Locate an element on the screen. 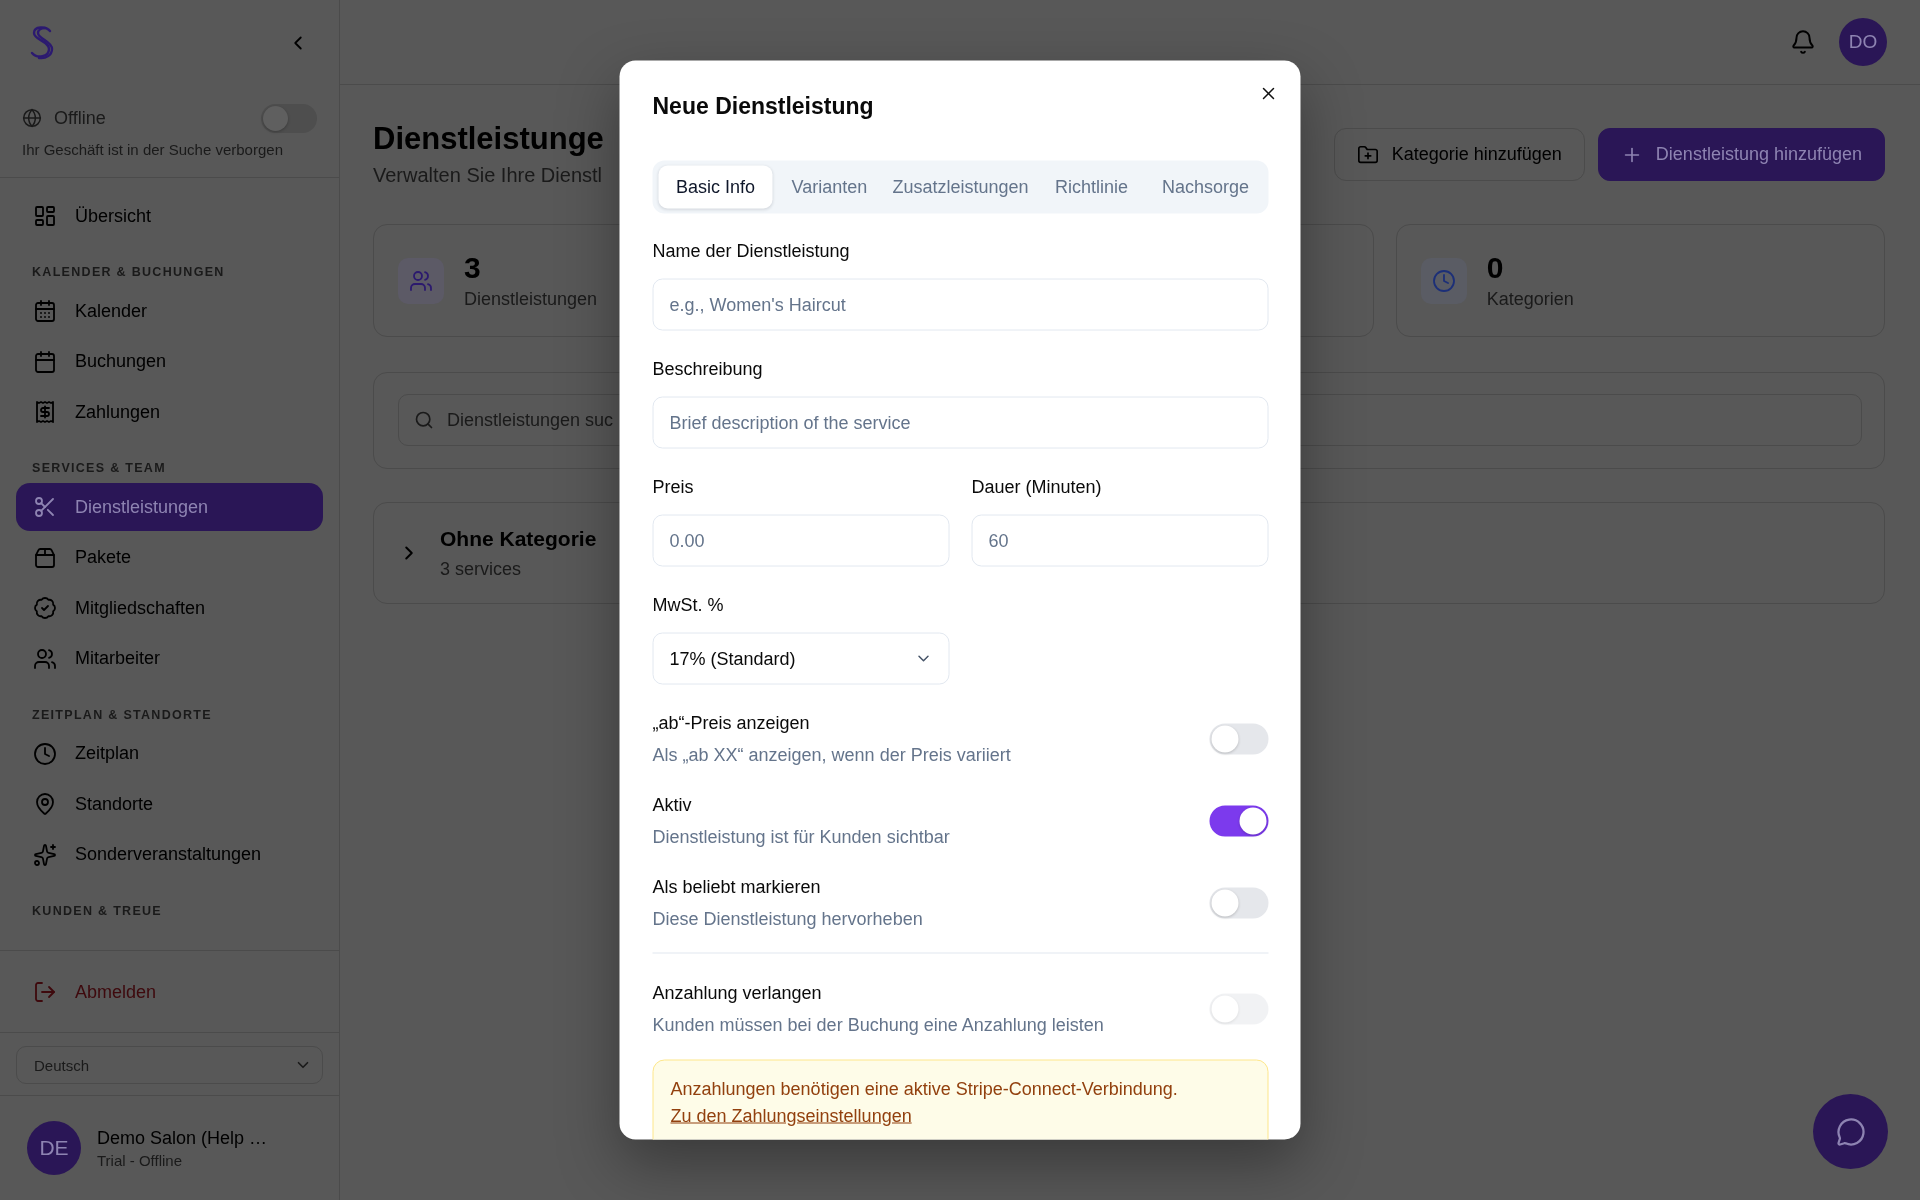  stat-label: Kategorien is located at coordinates (1530, 298).